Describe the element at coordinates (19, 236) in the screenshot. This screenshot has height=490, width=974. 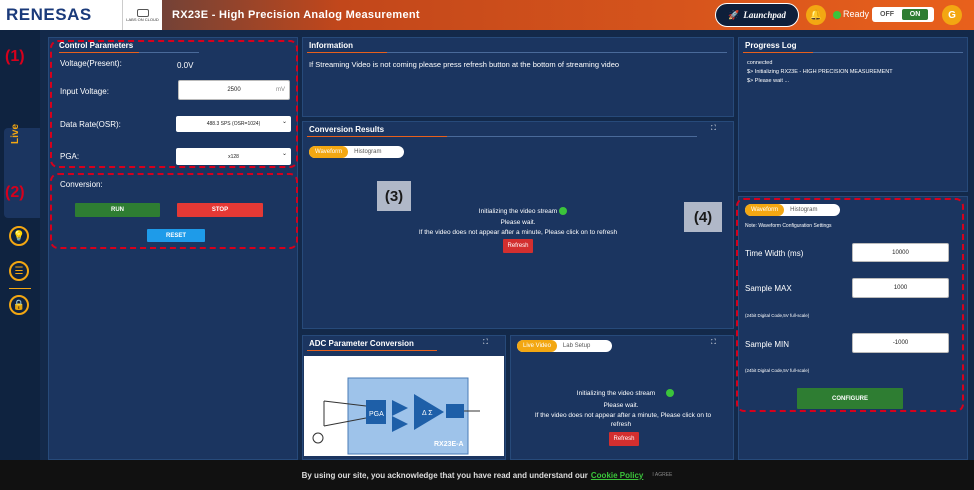
I see `lightbulb-icon: 💡` at that location.